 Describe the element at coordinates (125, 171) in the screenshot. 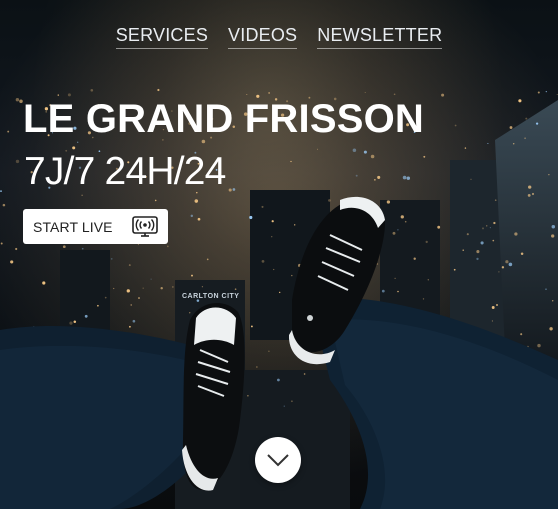

I see `hero-subtitle: 7J/7 24H/24` at that location.